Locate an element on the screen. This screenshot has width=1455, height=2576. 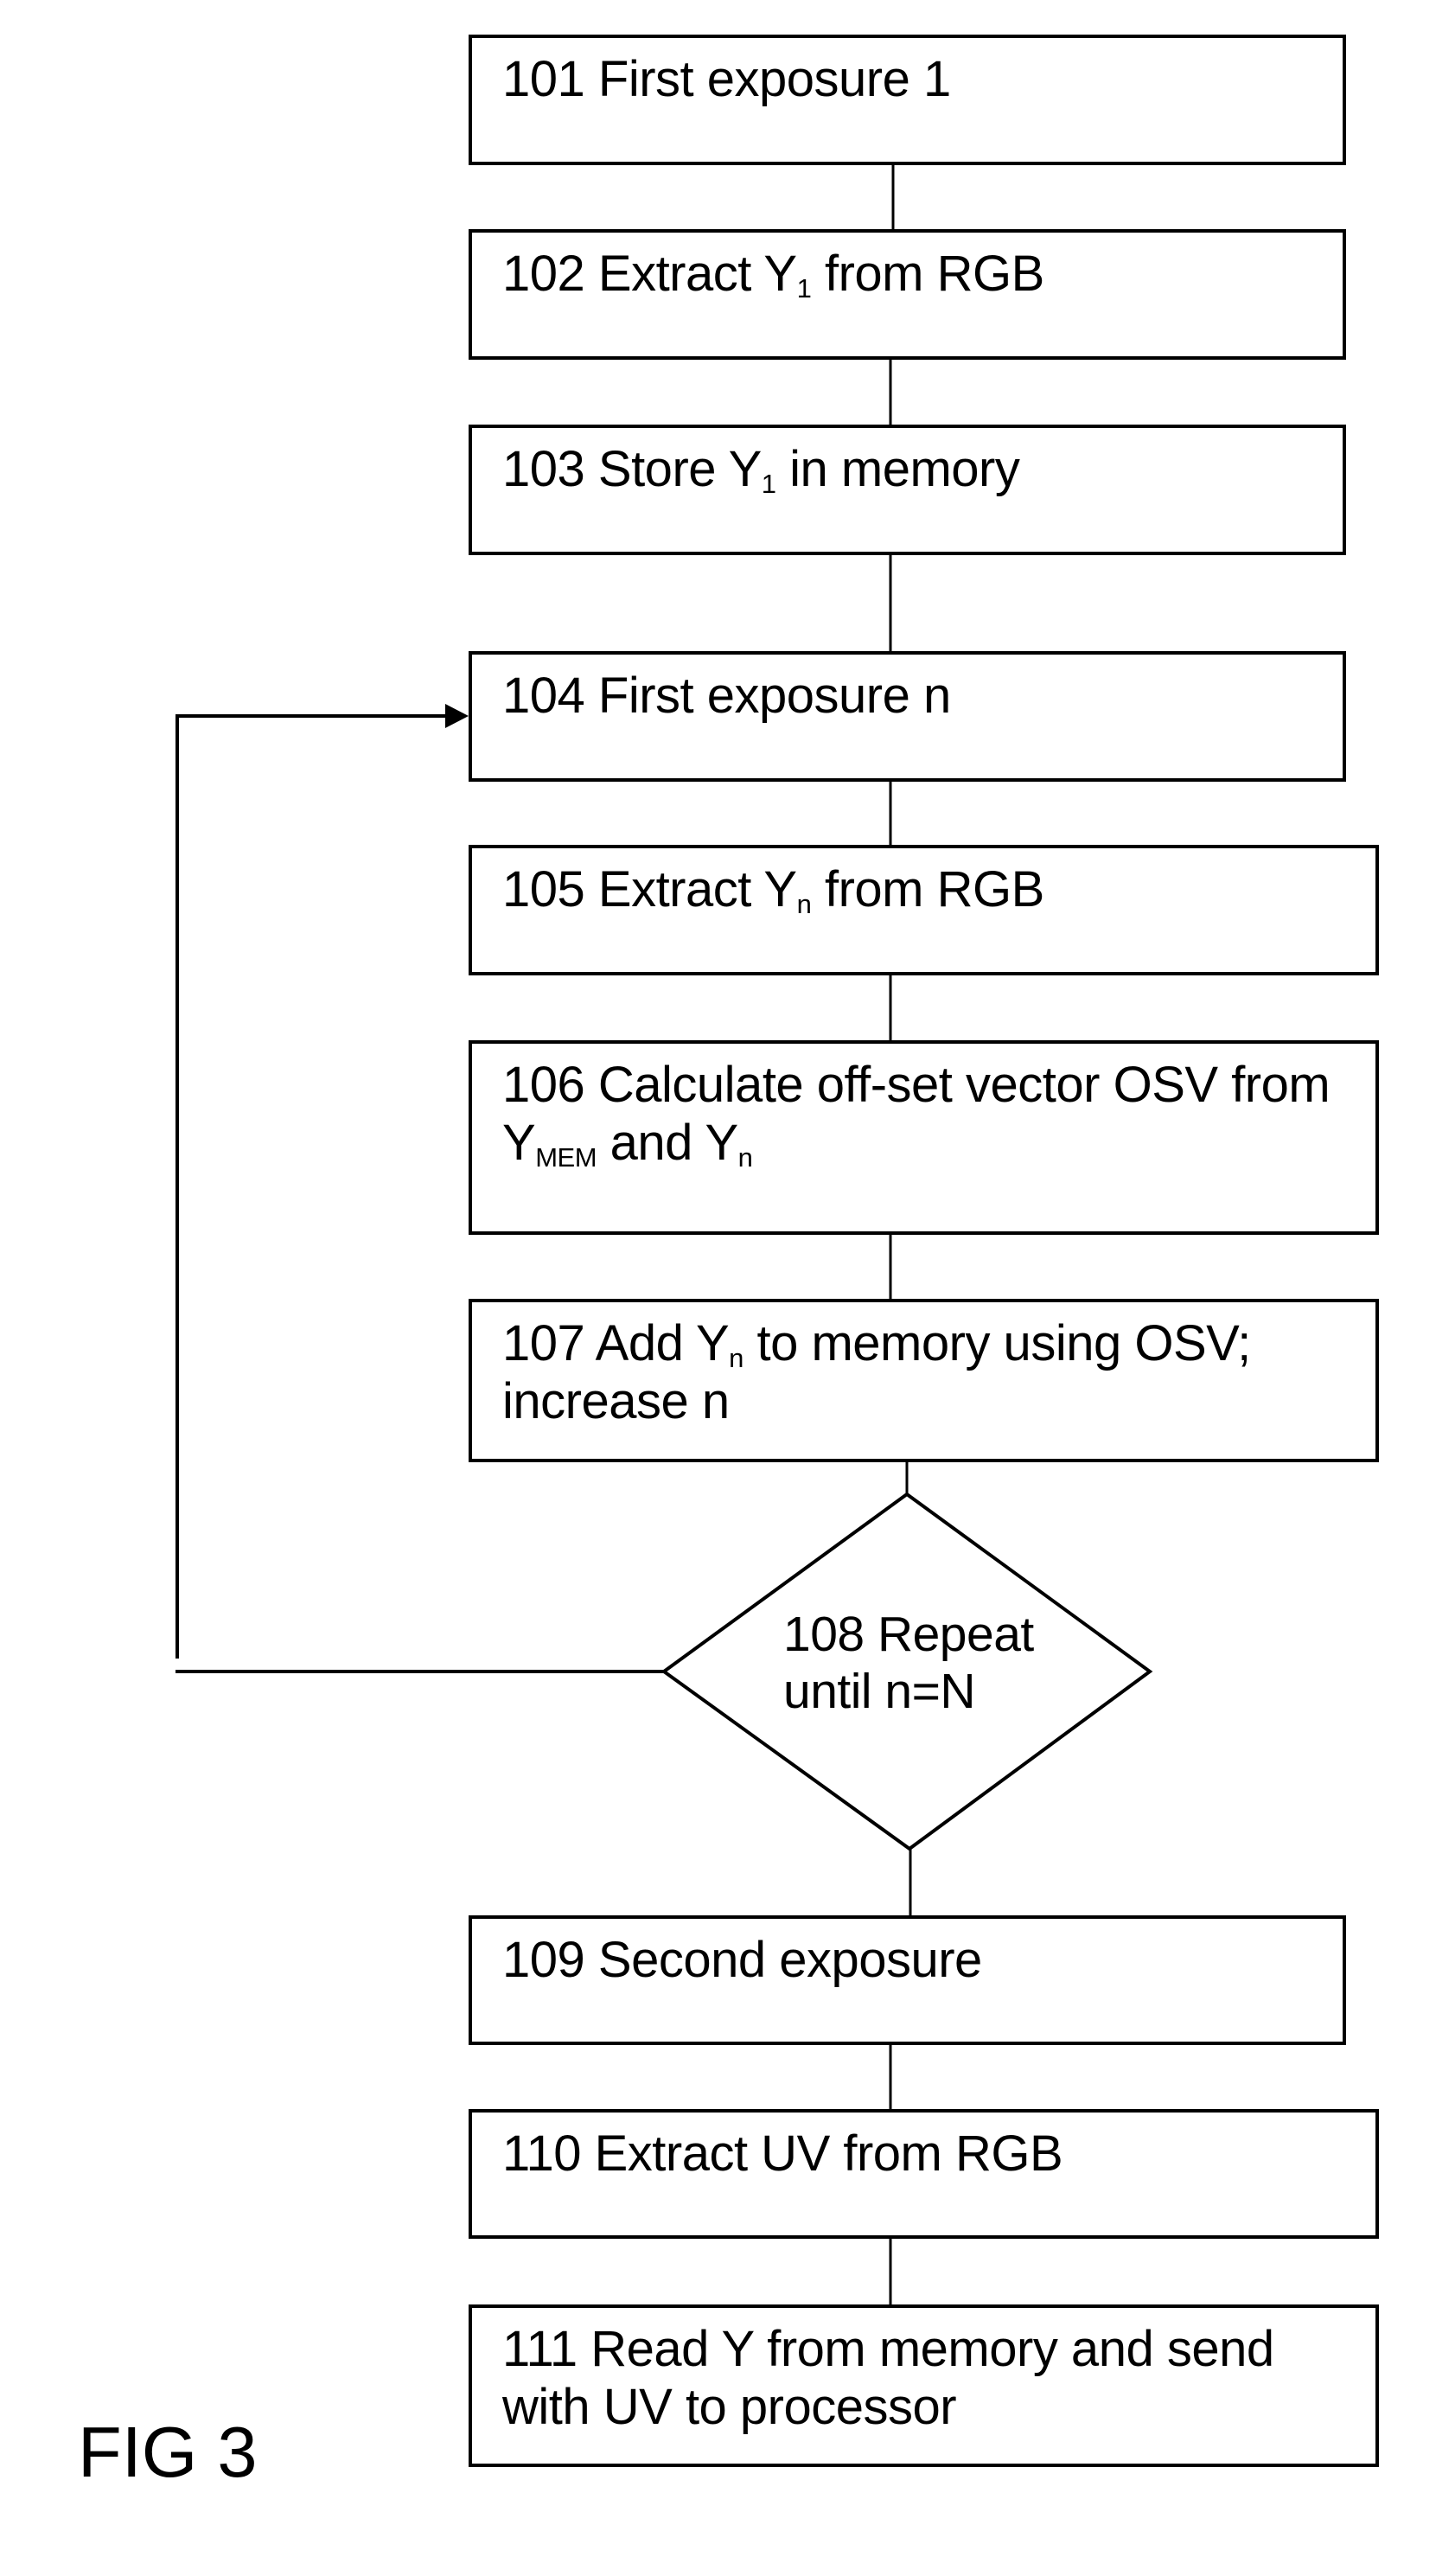
label-line: 106 Calculate off-set vector OSV from is located at coordinates (916, 1085).